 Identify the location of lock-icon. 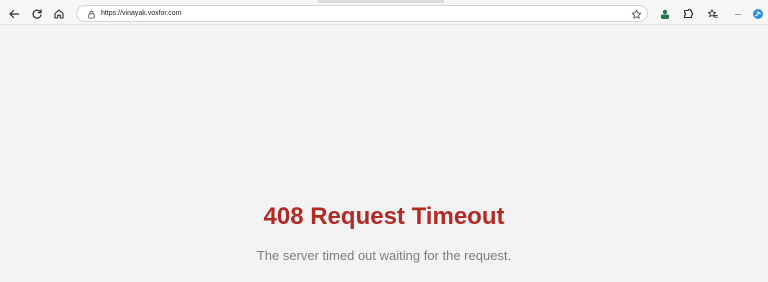
(91, 14).